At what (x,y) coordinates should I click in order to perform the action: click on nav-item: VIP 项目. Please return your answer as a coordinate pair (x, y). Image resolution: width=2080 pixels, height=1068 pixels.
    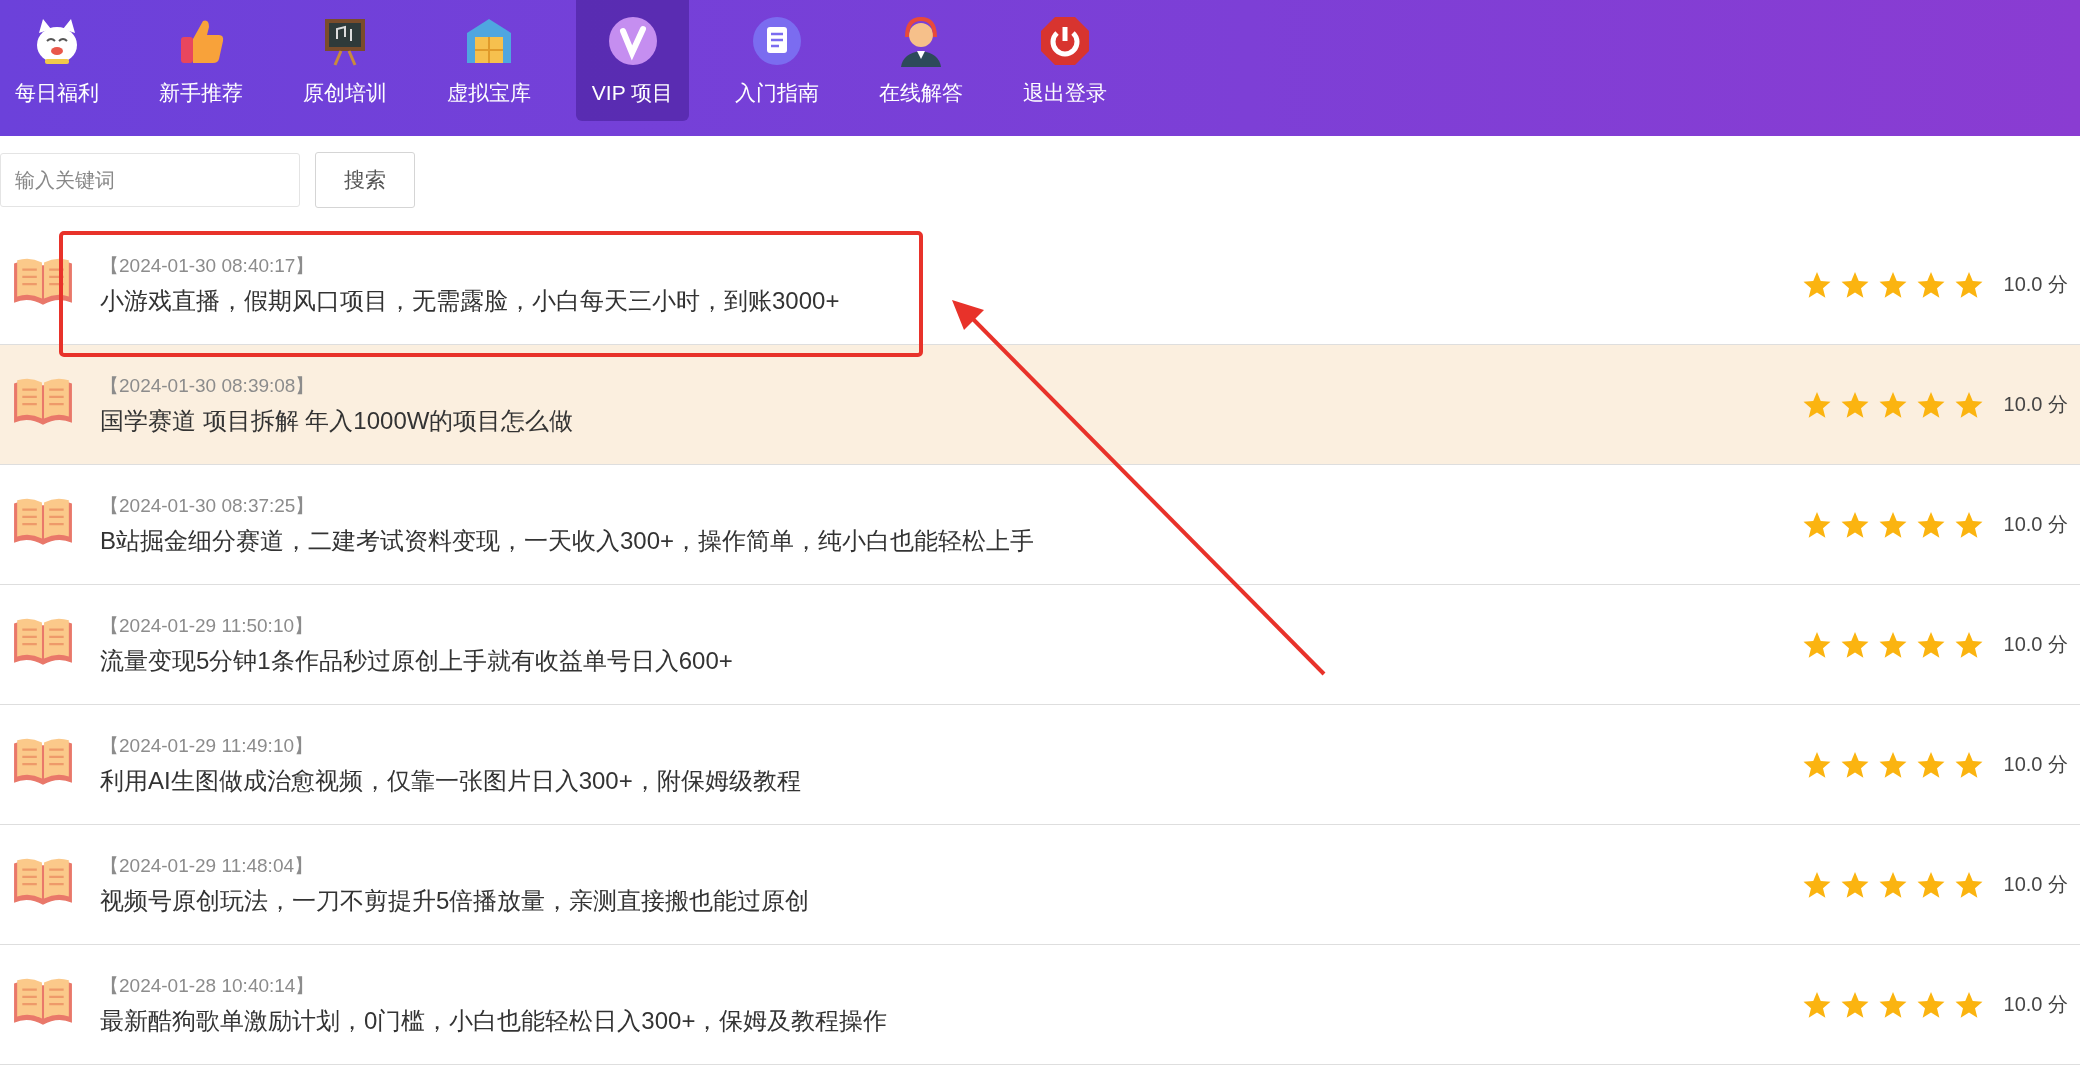
    Looking at the image, I should click on (632, 60).